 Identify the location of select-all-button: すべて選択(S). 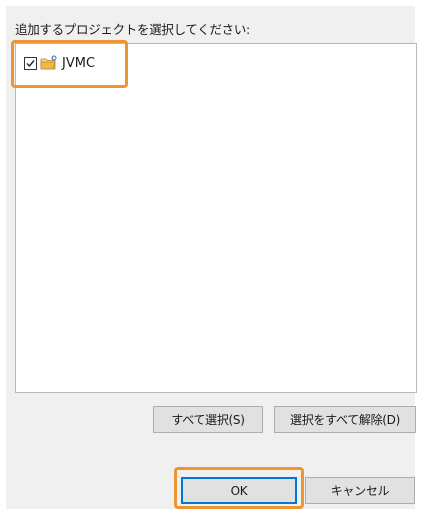
(208, 419).